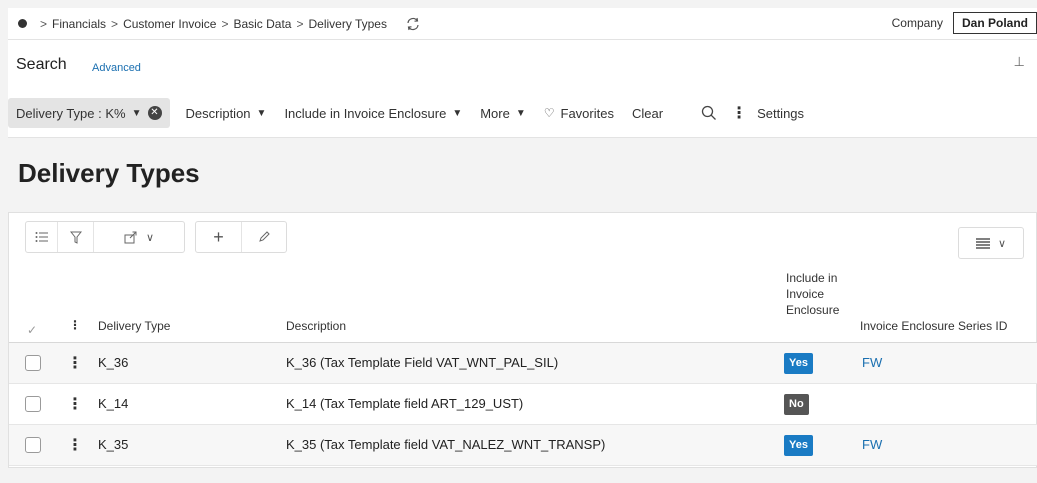  I want to click on favorites-label: Favorites, so click(587, 113).